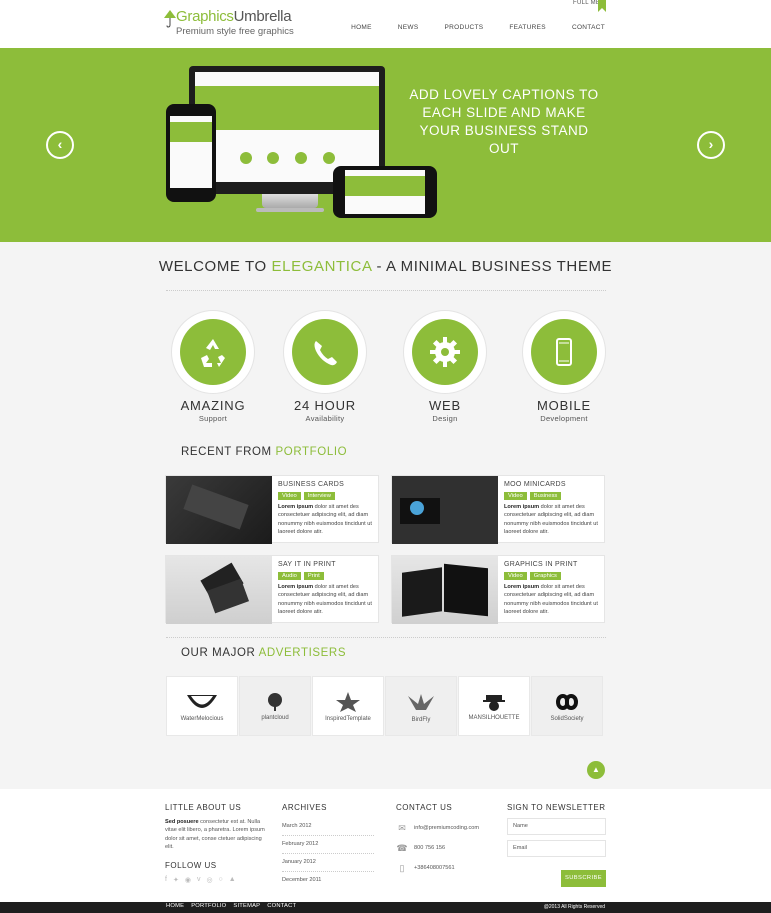 This screenshot has width=771, height=913. What do you see at coordinates (328, 880) in the screenshot?
I see `archive-link: December 2011` at bounding box center [328, 880].